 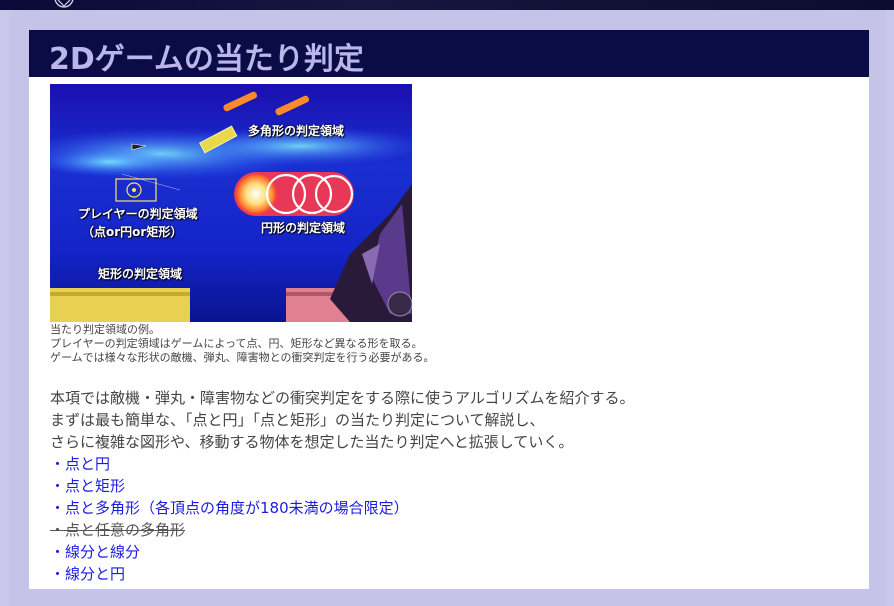 What do you see at coordinates (449, 53) in the screenshot?
I see `page-header: 2Dゲームの当たり判定` at bounding box center [449, 53].